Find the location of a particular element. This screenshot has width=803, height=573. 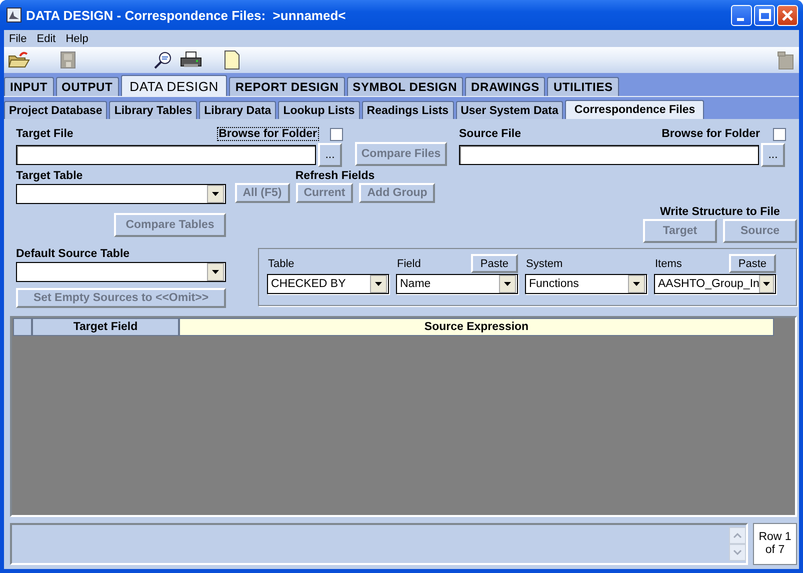

main-tab: INPUT is located at coordinates (29, 86).